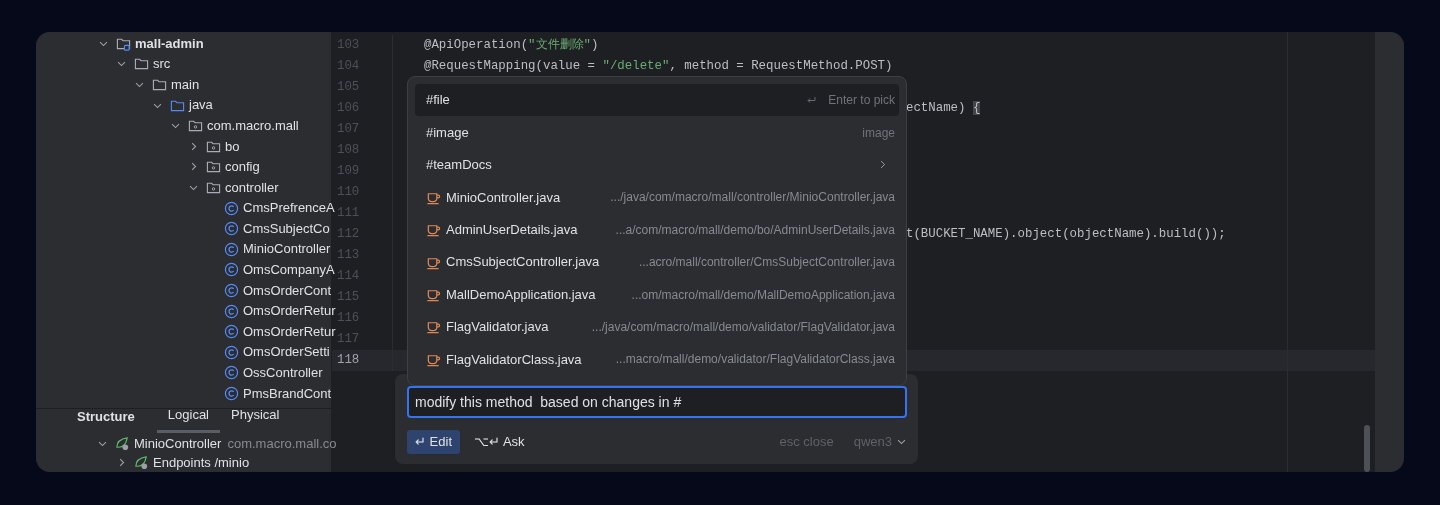 This screenshot has height=505, width=1440. What do you see at coordinates (201, 105) in the screenshot?
I see `tree-item-label: java` at bounding box center [201, 105].